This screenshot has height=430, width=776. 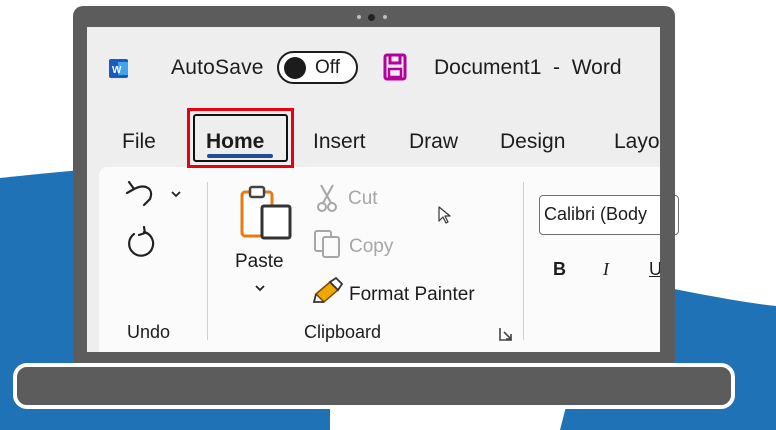 I want to click on copy-label: Copy, so click(x=371, y=247).